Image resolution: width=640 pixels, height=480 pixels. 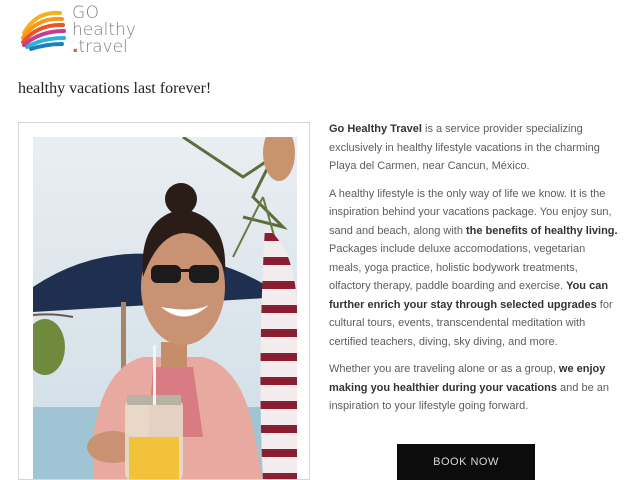 What do you see at coordinates (542, 230) in the screenshot?
I see `intro-p2-bold-1: the benefits of healthy living.` at bounding box center [542, 230].